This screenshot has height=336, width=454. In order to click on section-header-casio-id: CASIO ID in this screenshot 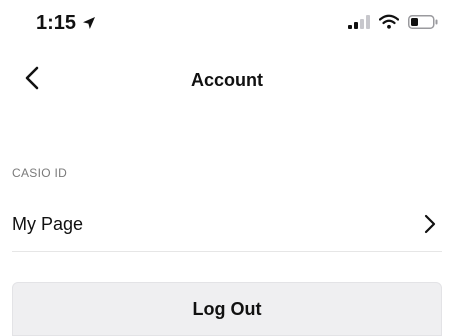, I will do `click(40, 173)`.